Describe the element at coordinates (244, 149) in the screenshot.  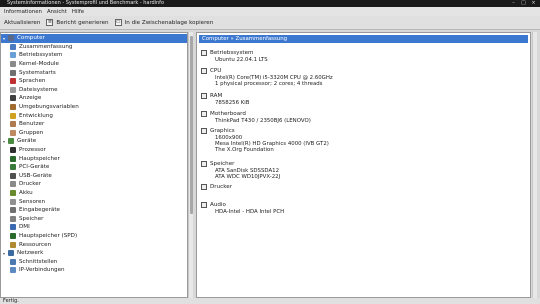
I see `section-value: The X.Org Foundation` at that location.